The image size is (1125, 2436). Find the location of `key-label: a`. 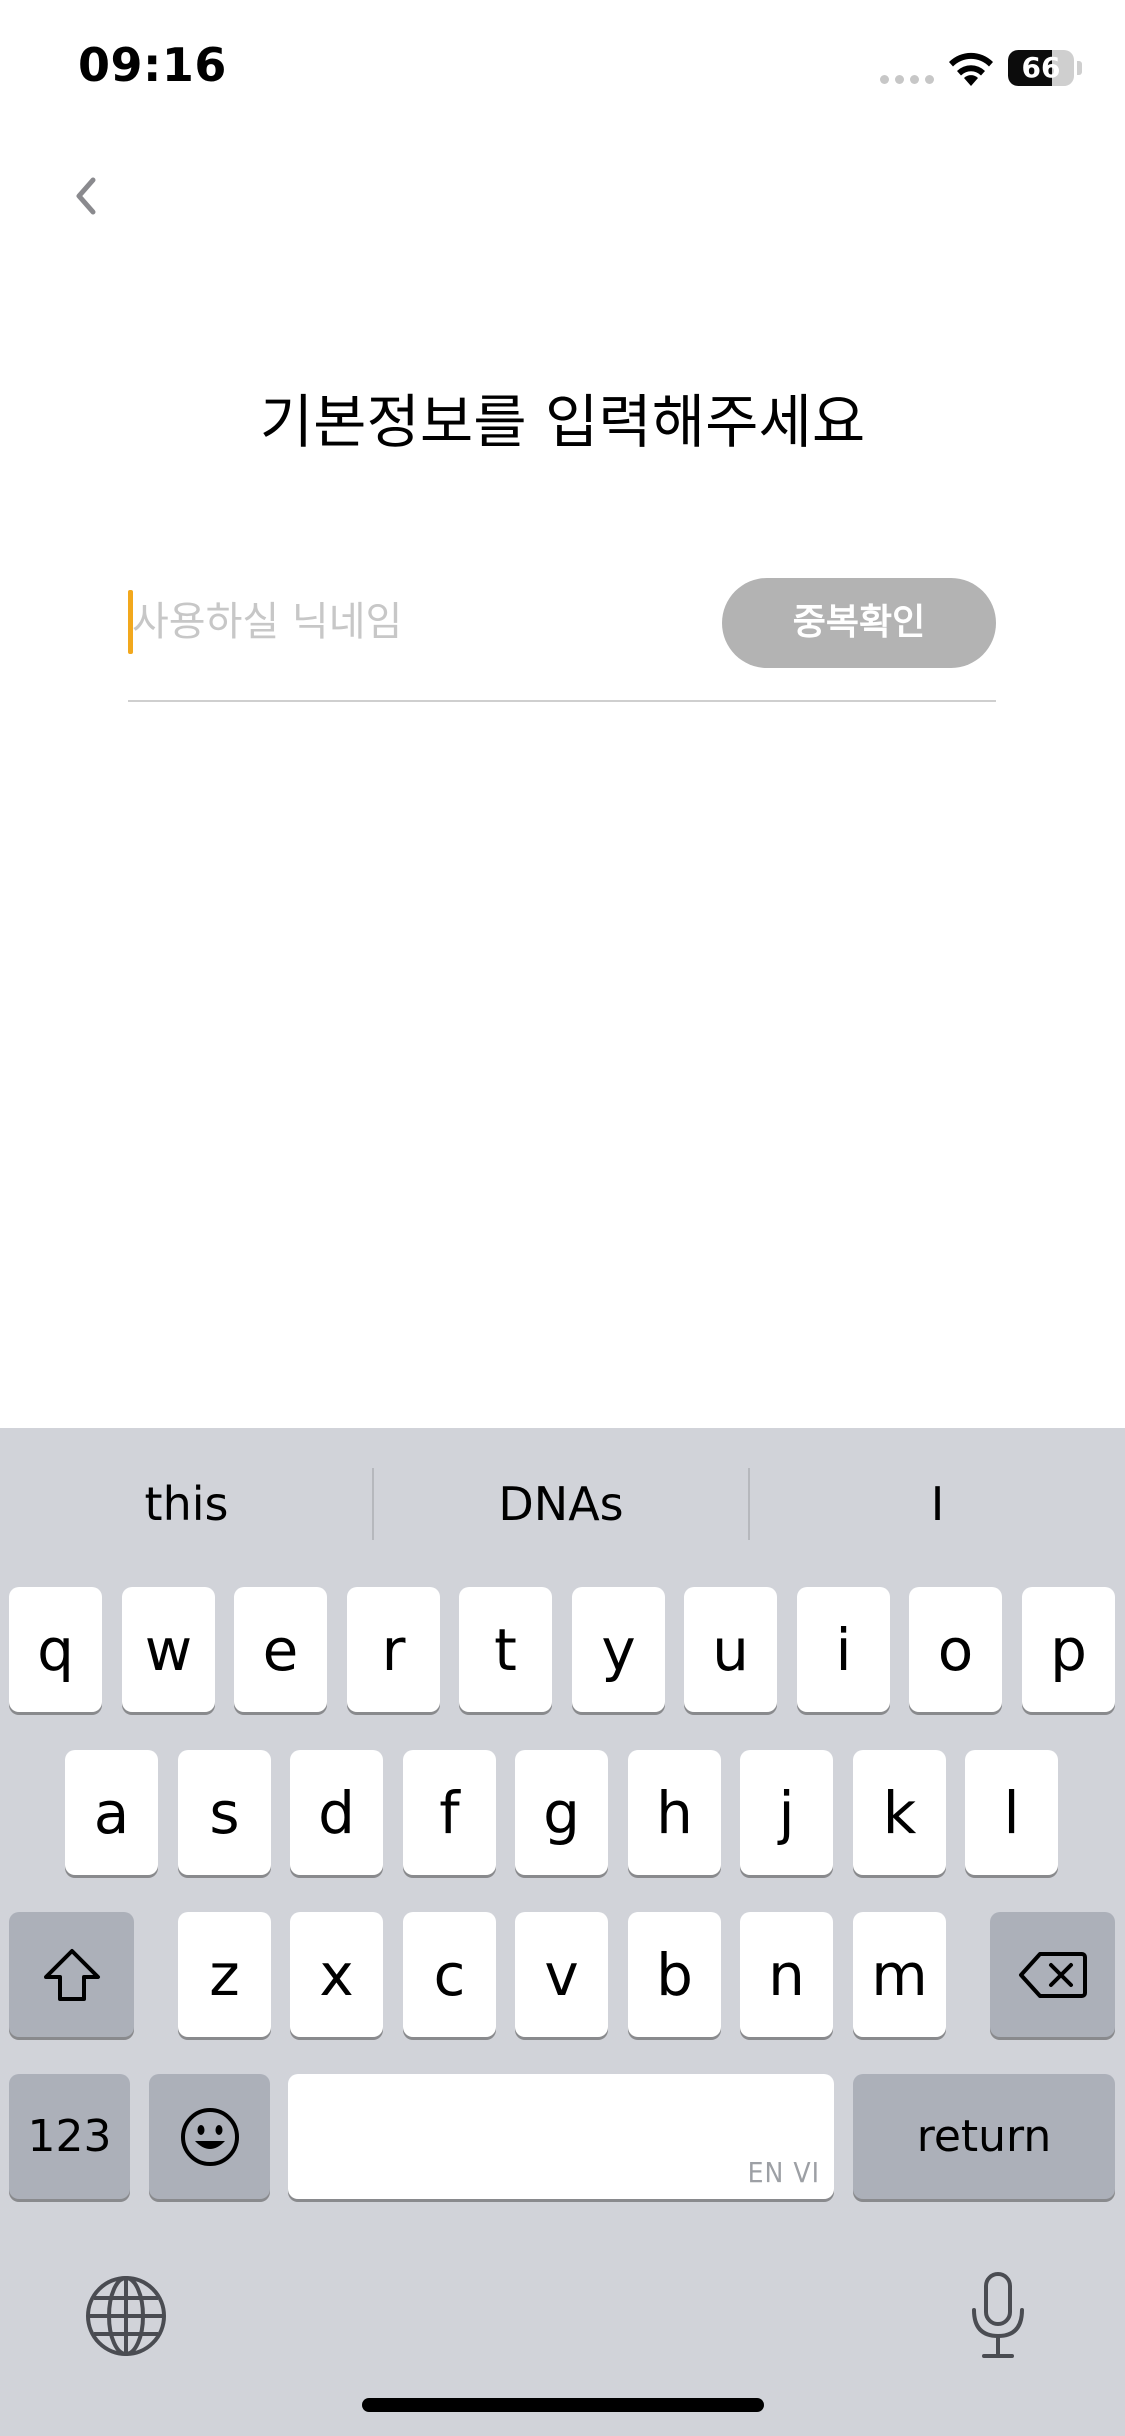

key-label: a is located at coordinates (111, 1812).